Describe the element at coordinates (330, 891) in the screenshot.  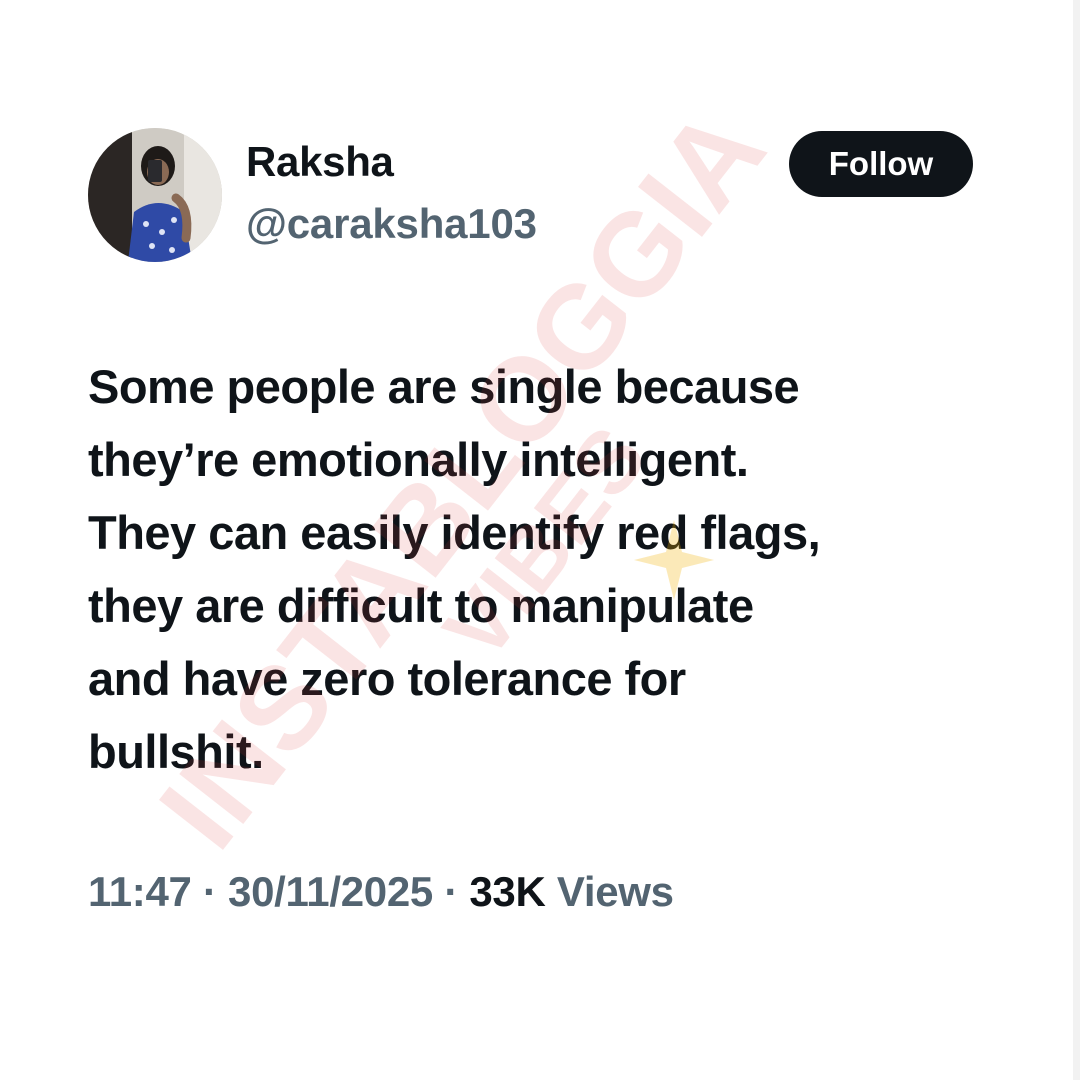
I see `tweet-date: 30/11/2025` at that location.